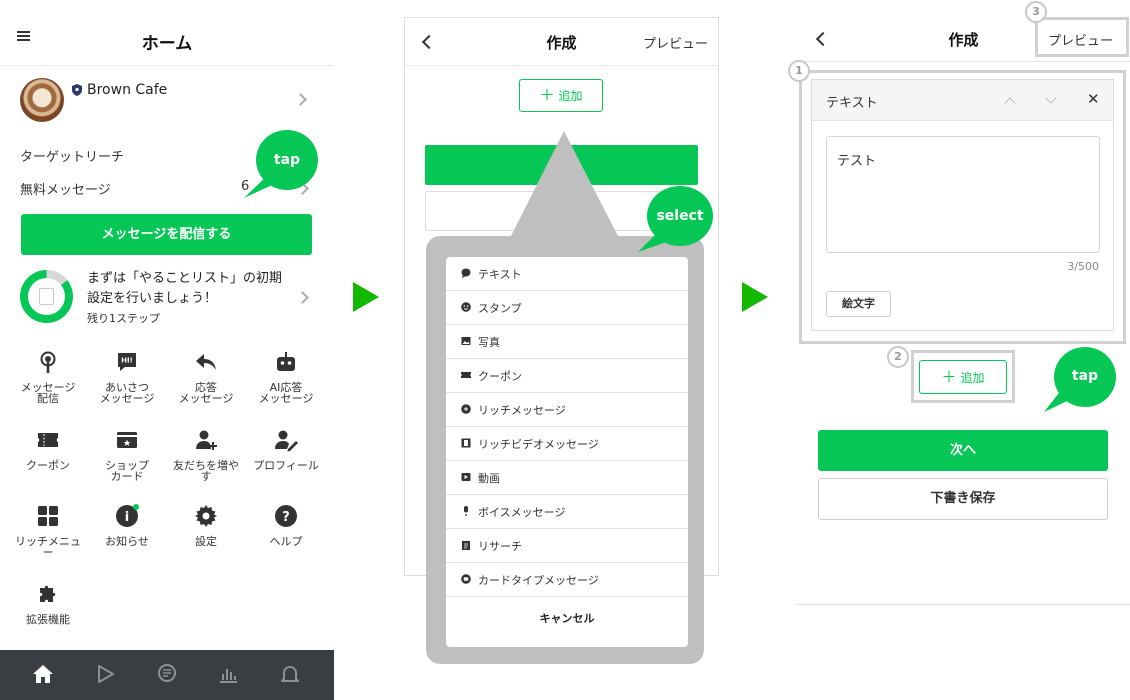 This screenshot has width=1130, height=700. I want to click on analytics-icon, so click(228, 674).